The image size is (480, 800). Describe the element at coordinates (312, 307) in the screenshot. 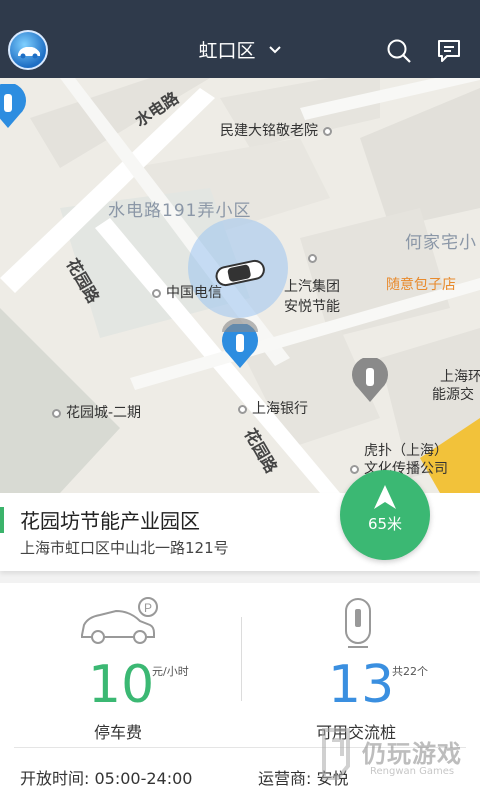

I see `poi-label: 安悦节能` at that location.